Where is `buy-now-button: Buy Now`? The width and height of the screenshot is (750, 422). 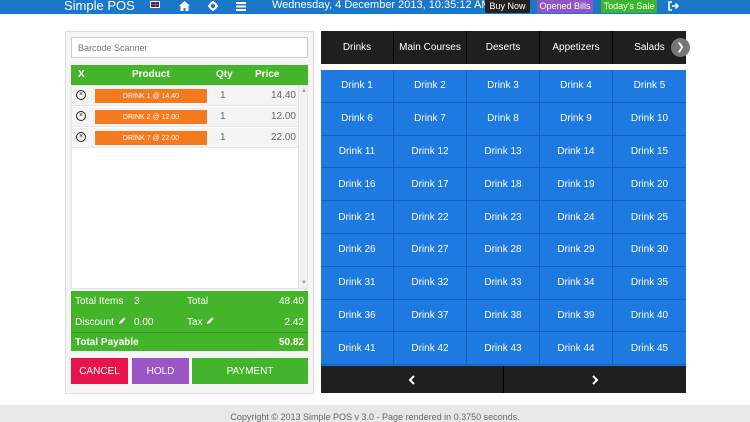 buy-now-button: Buy Now is located at coordinates (507, 6).